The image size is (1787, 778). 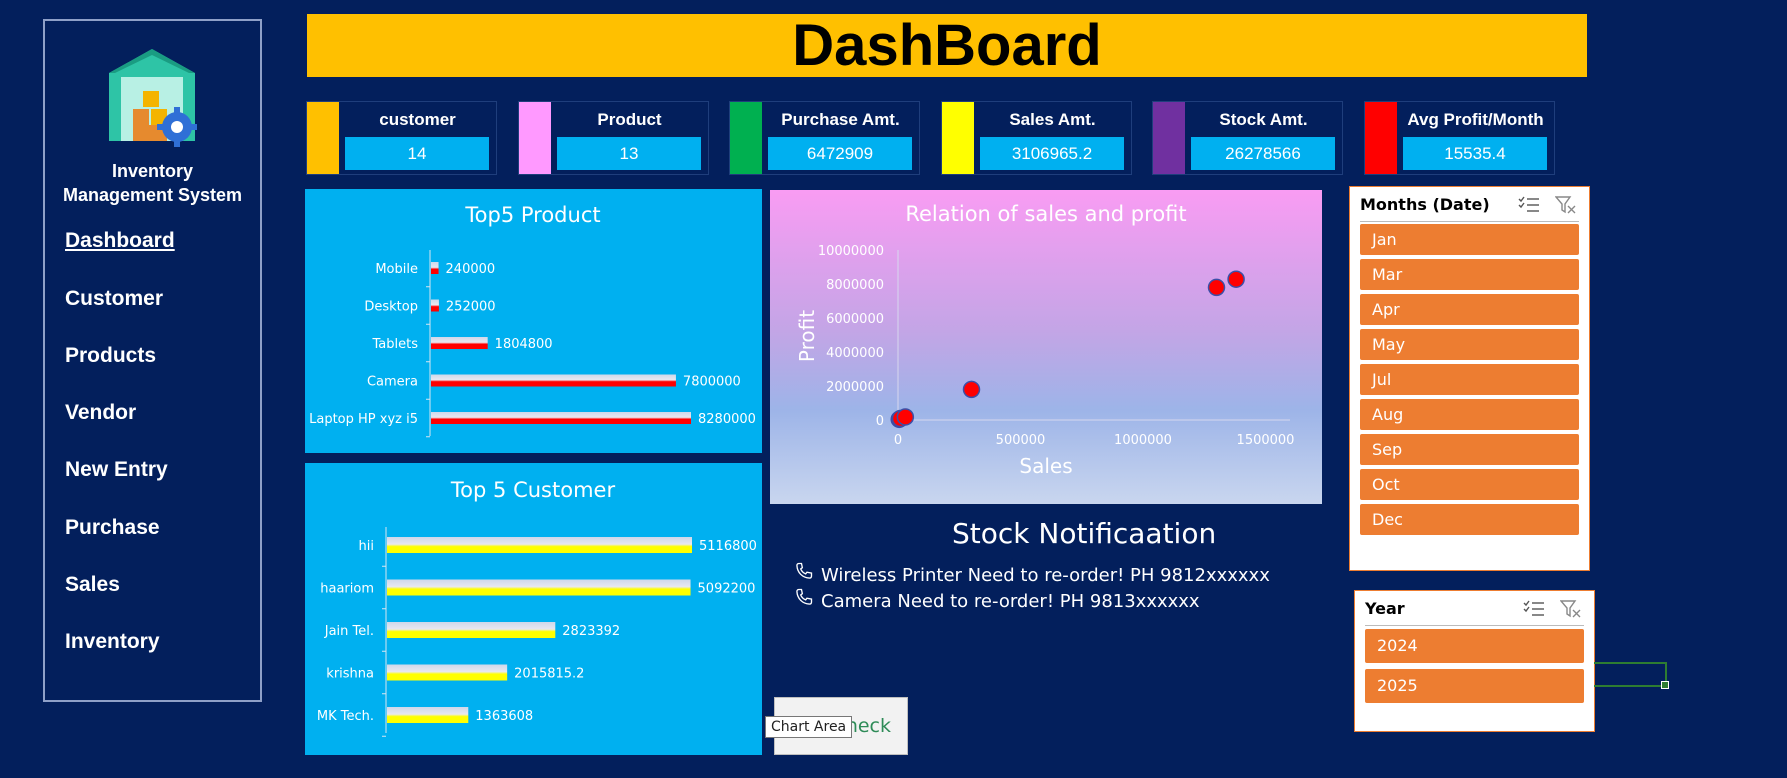 I want to click on kpi-card-customer: customer 14, so click(x=401, y=138).